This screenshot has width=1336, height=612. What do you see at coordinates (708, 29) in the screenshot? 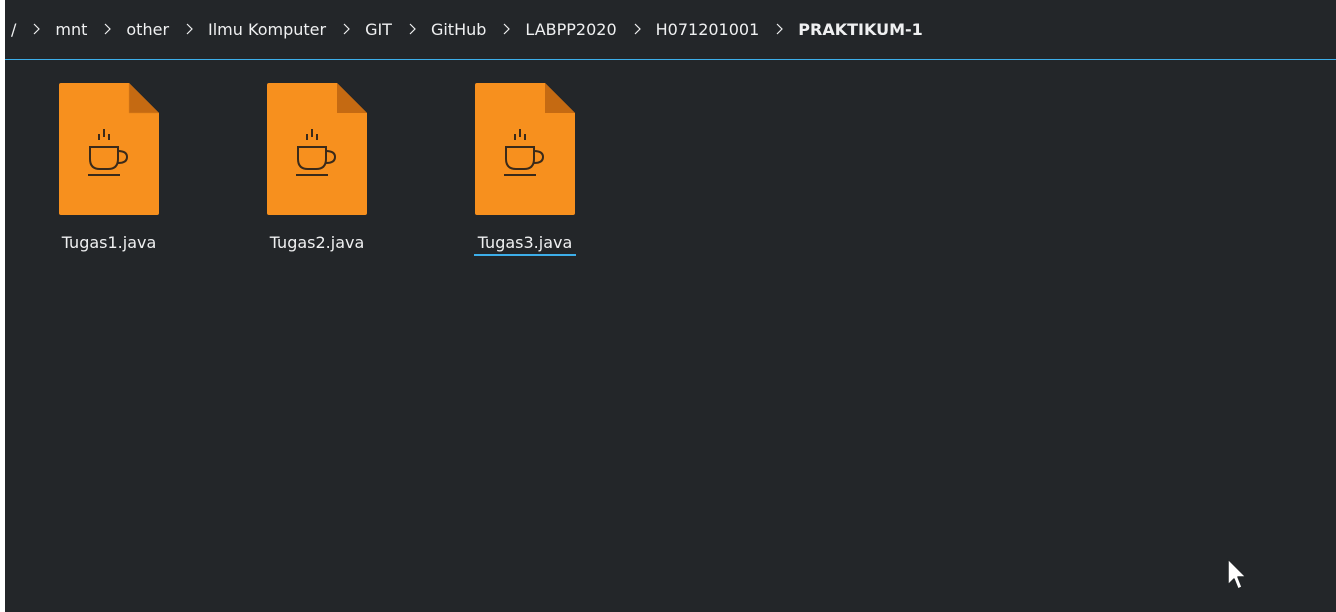
I see `breadcrumb-item-h071201001: H071201001` at bounding box center [708, 29].